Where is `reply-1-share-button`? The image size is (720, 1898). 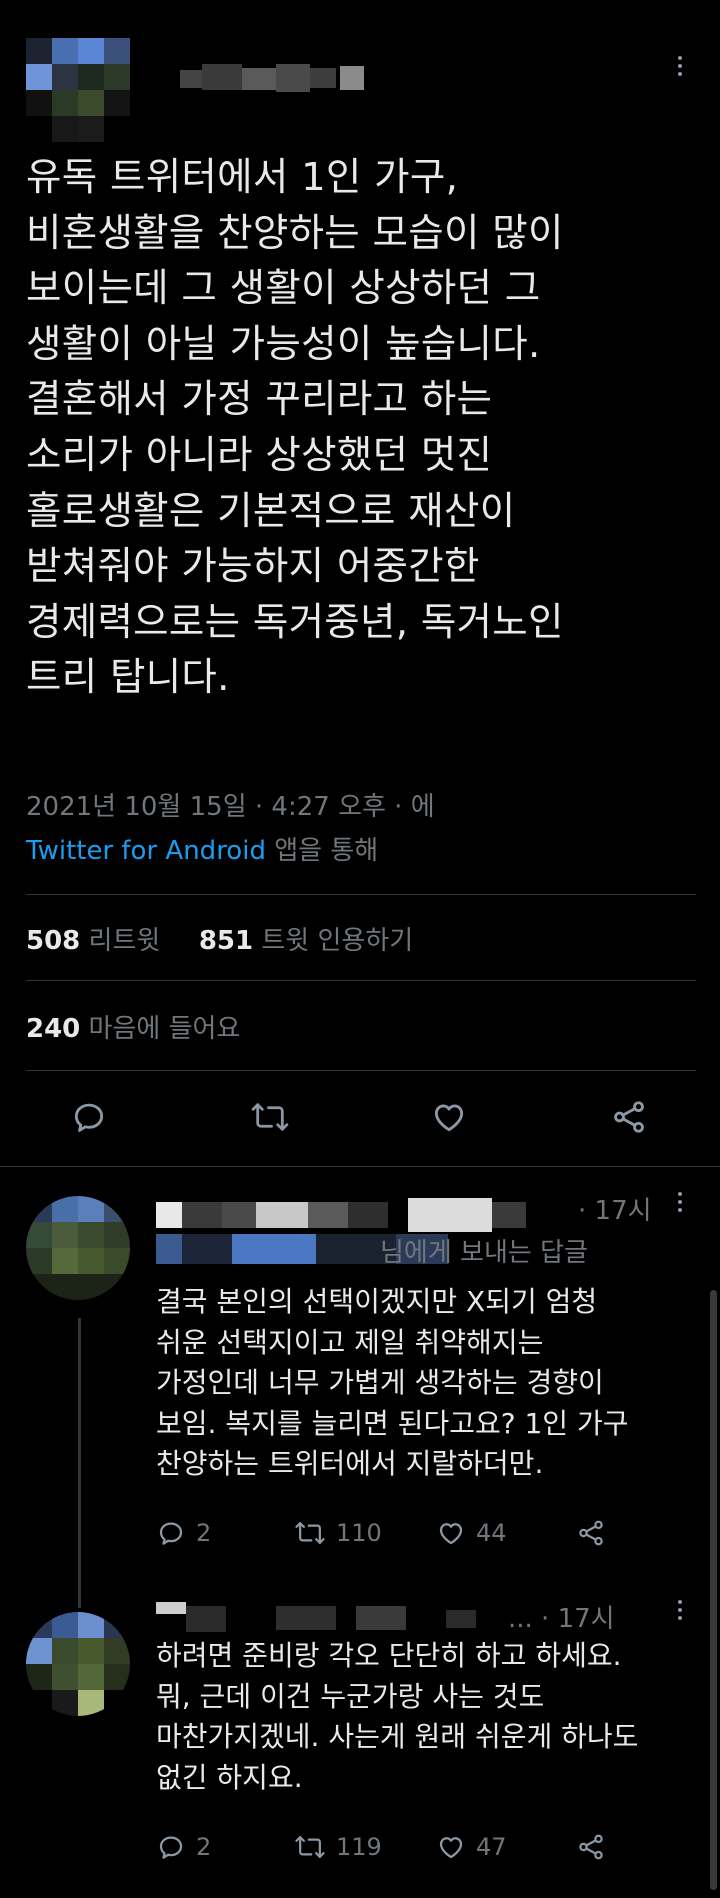
reply-1-share-button is located at coordinates (591, 1533).